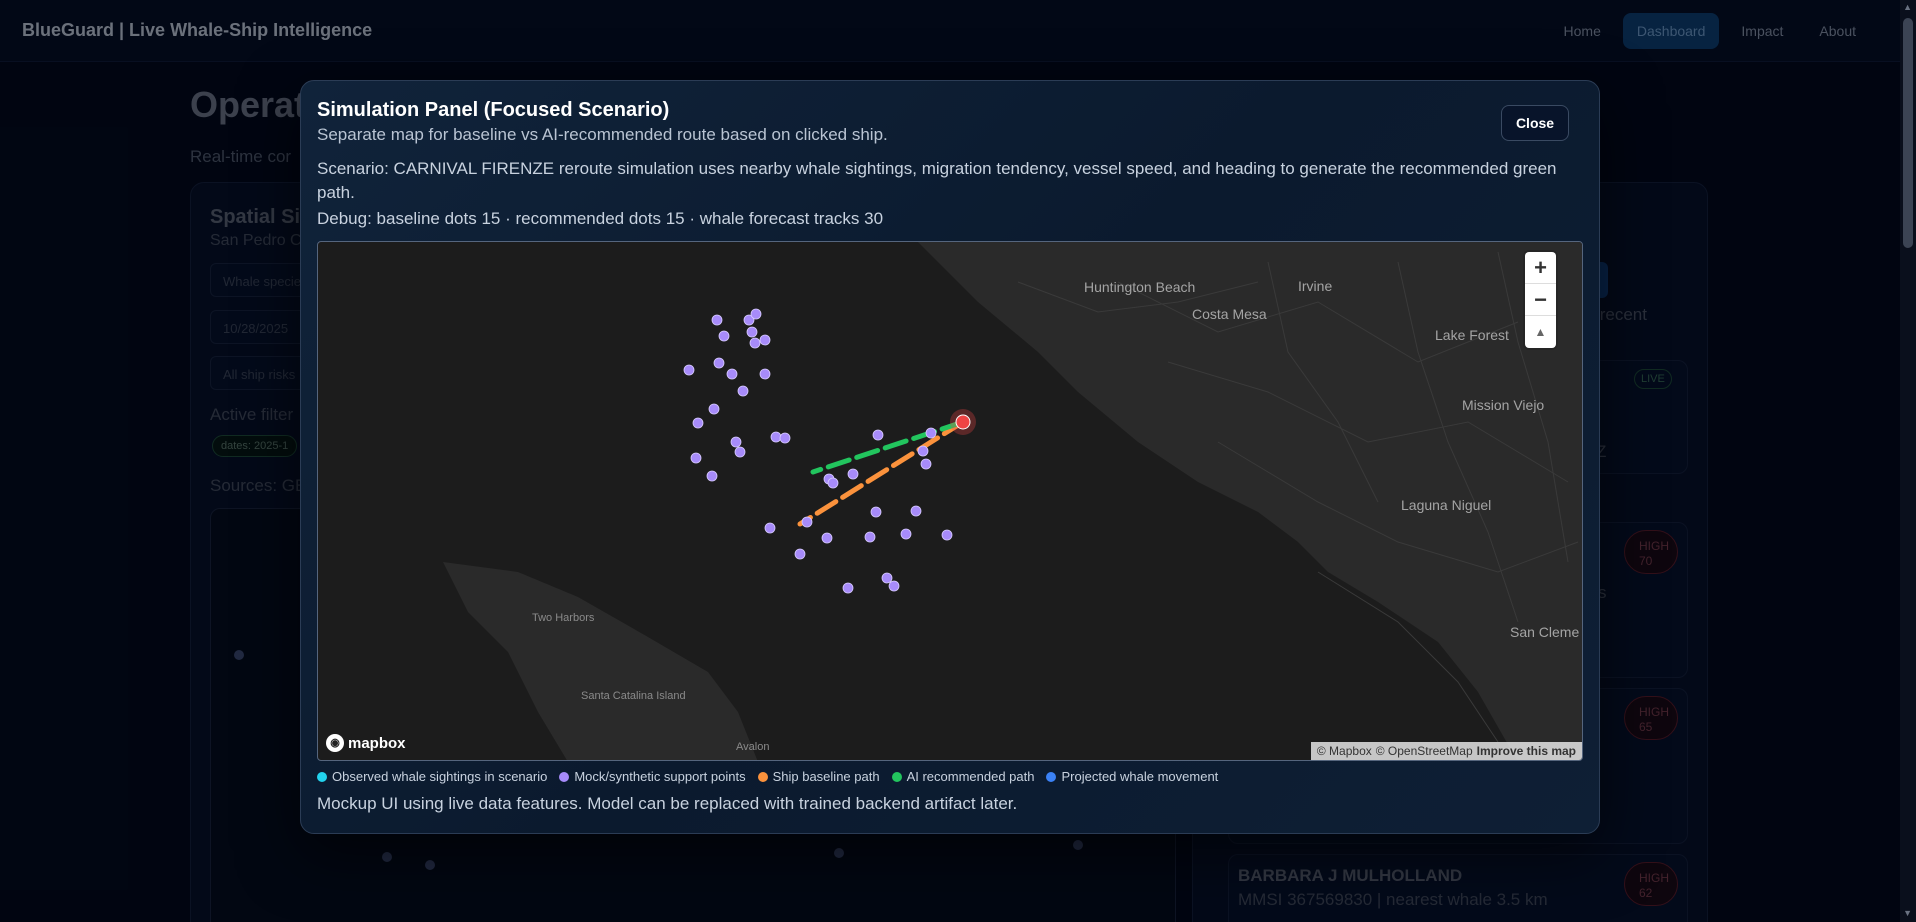 This screenshot has width=1916, height=922. I want to click on page-scrollbar: ▲ ▼, so click(1908, 461).